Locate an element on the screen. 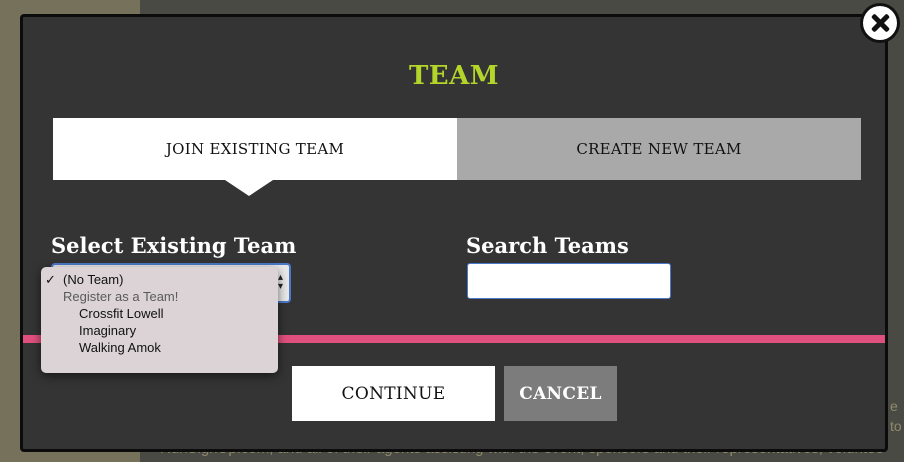 This screenshot has width=904, height=462. cancel-button: CANCEL is located at coordinates (560, 393).